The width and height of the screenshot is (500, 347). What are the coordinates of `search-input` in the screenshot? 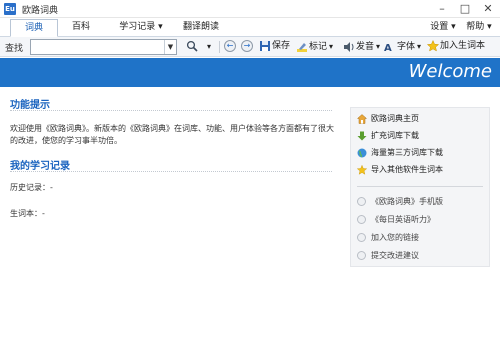 It's located at (98, 47).